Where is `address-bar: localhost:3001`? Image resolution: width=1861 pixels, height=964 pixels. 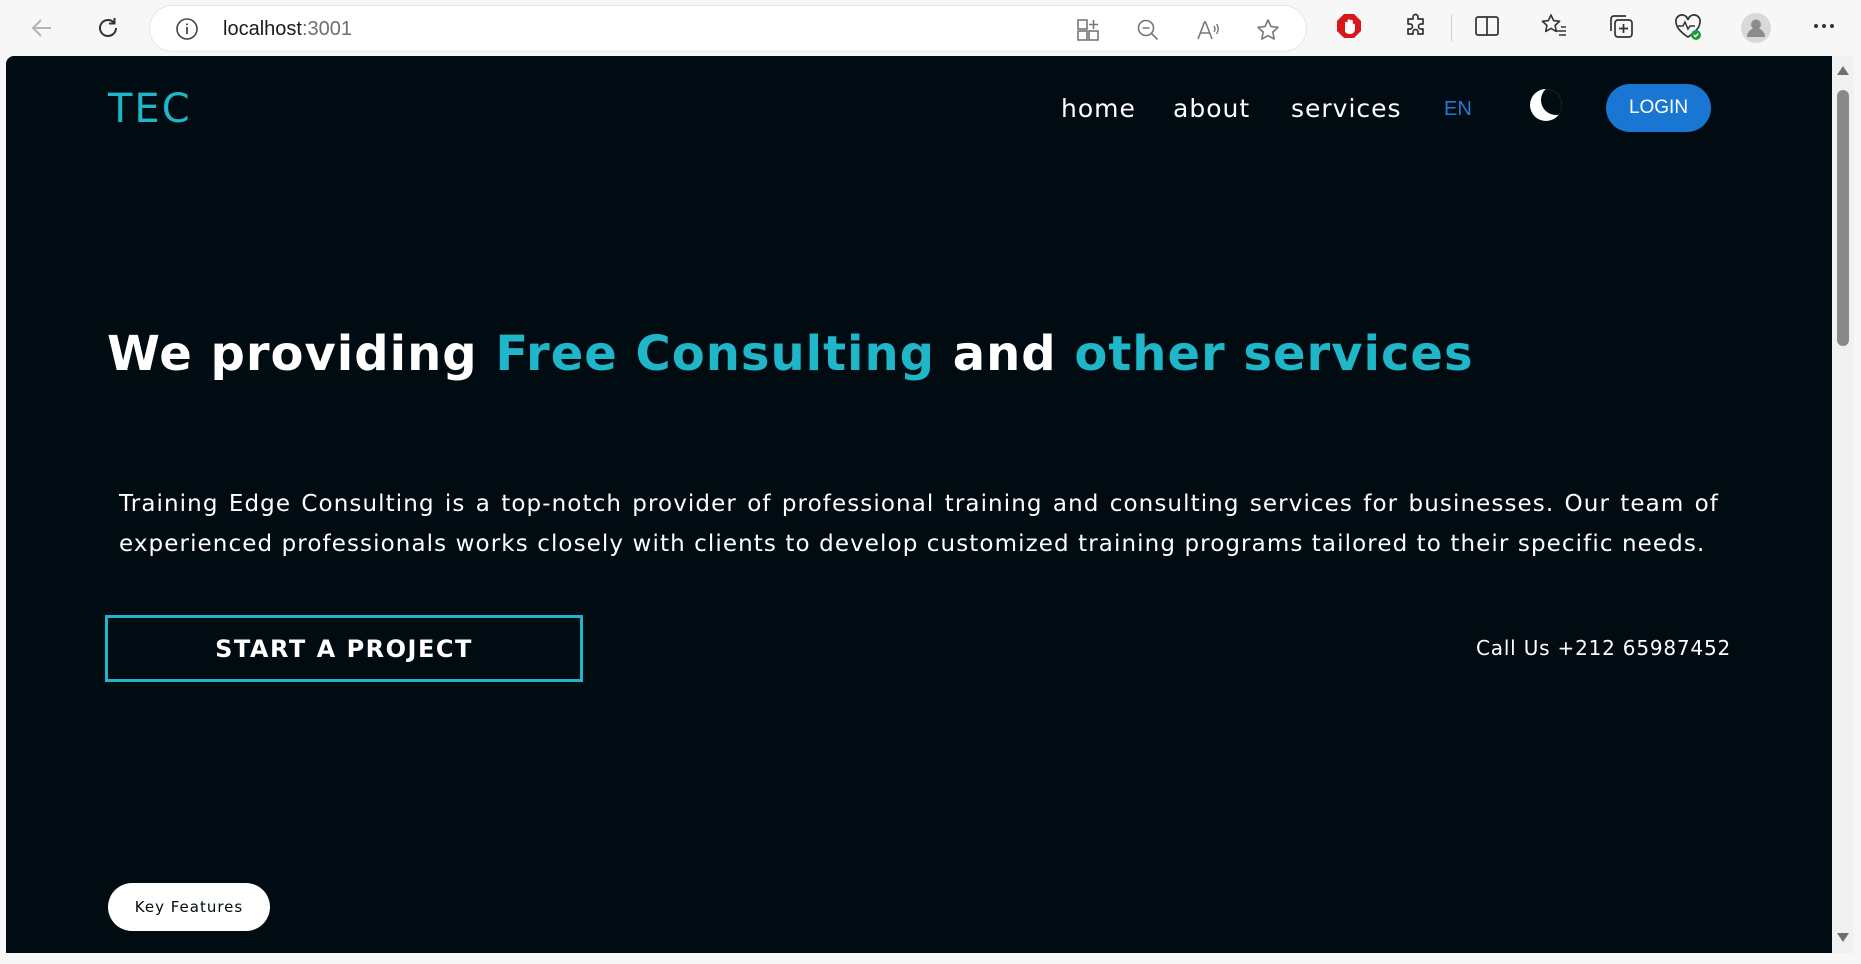 address-bar: localhost:3001 is located at coordinates (728, 28).